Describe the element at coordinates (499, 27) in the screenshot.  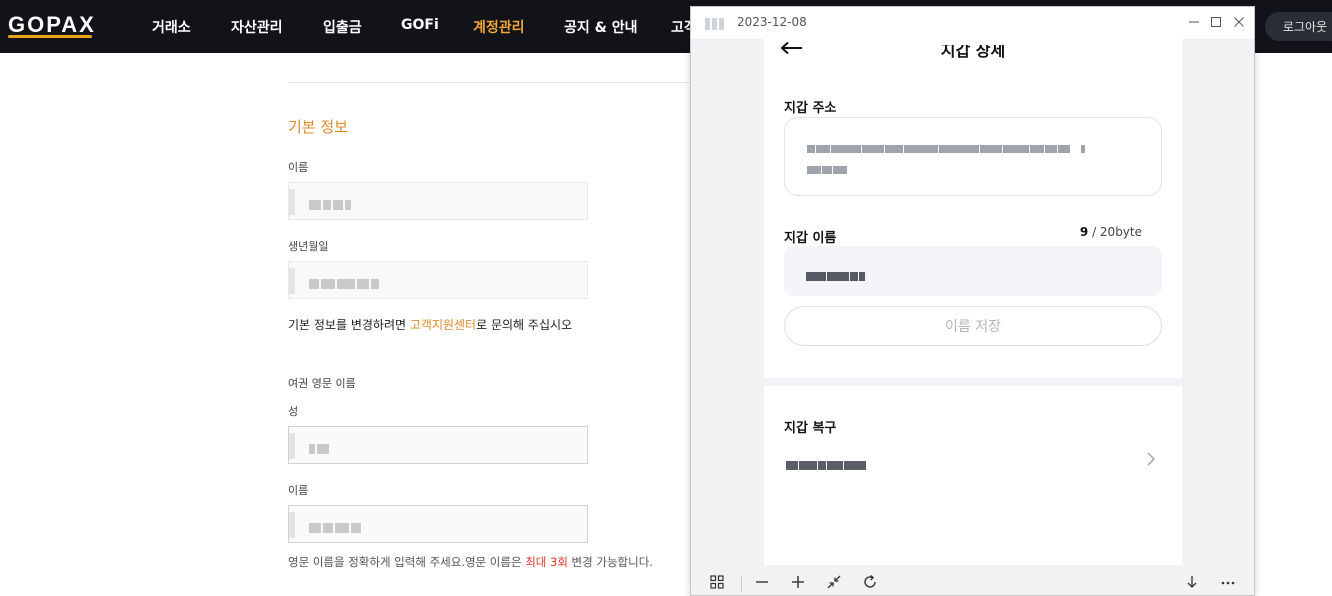
I see `nav-account-management: 계정관리` at that location.